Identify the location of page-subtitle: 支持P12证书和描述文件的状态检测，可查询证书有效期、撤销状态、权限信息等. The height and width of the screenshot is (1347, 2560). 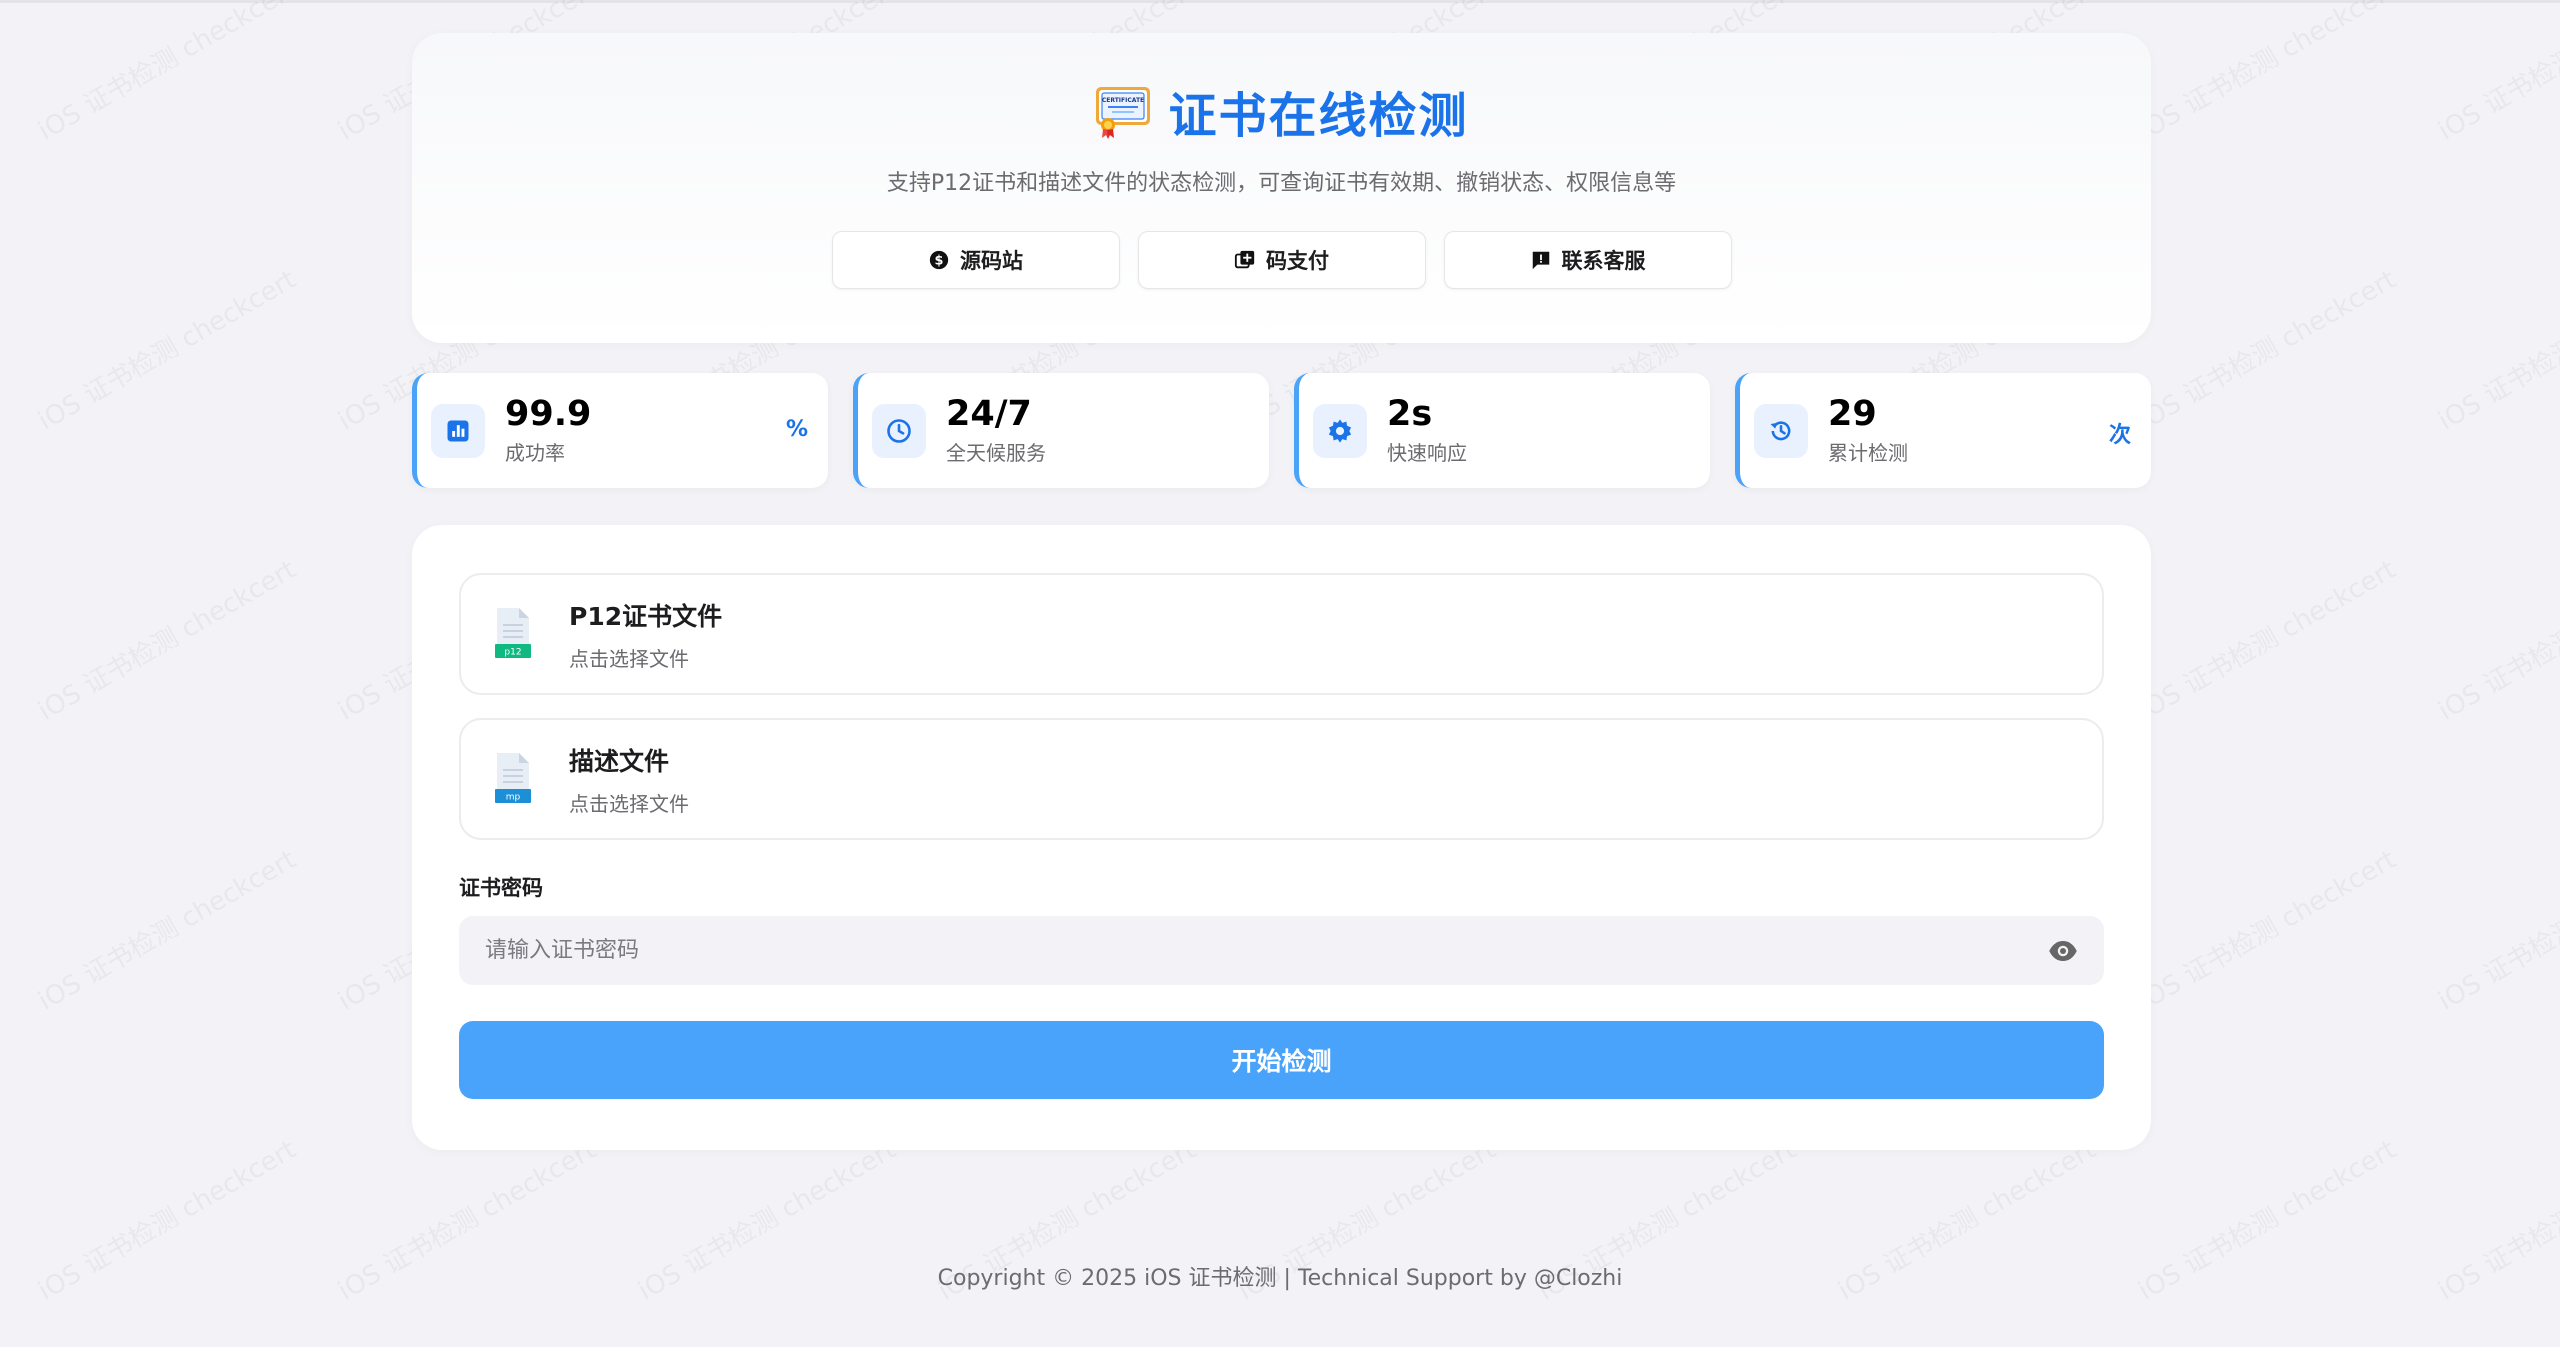
(1281, 183).